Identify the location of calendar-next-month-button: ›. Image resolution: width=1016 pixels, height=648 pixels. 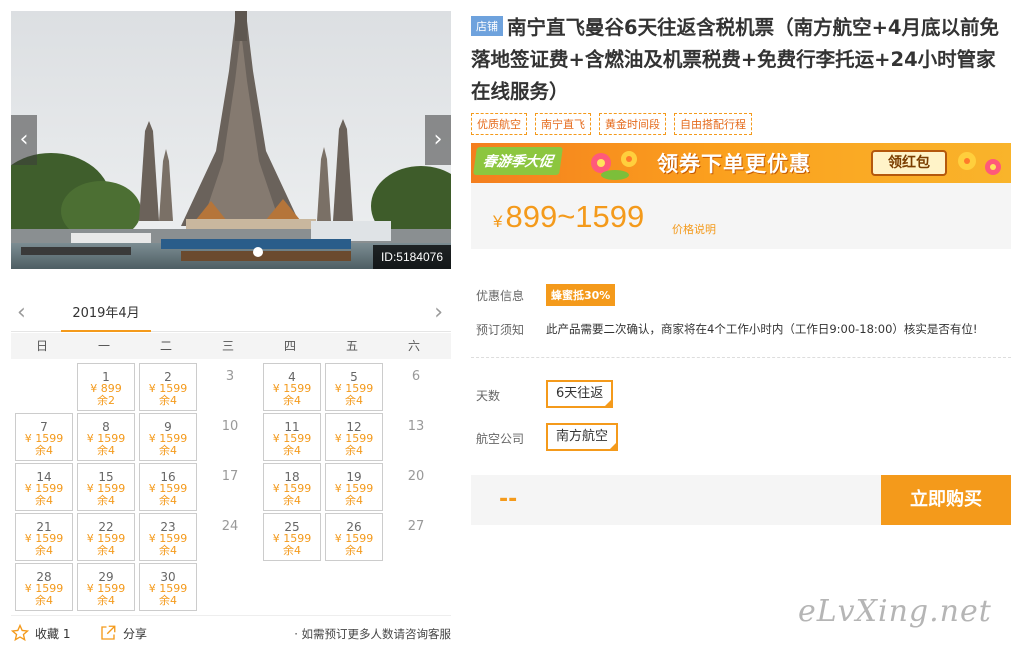
(438, 312).